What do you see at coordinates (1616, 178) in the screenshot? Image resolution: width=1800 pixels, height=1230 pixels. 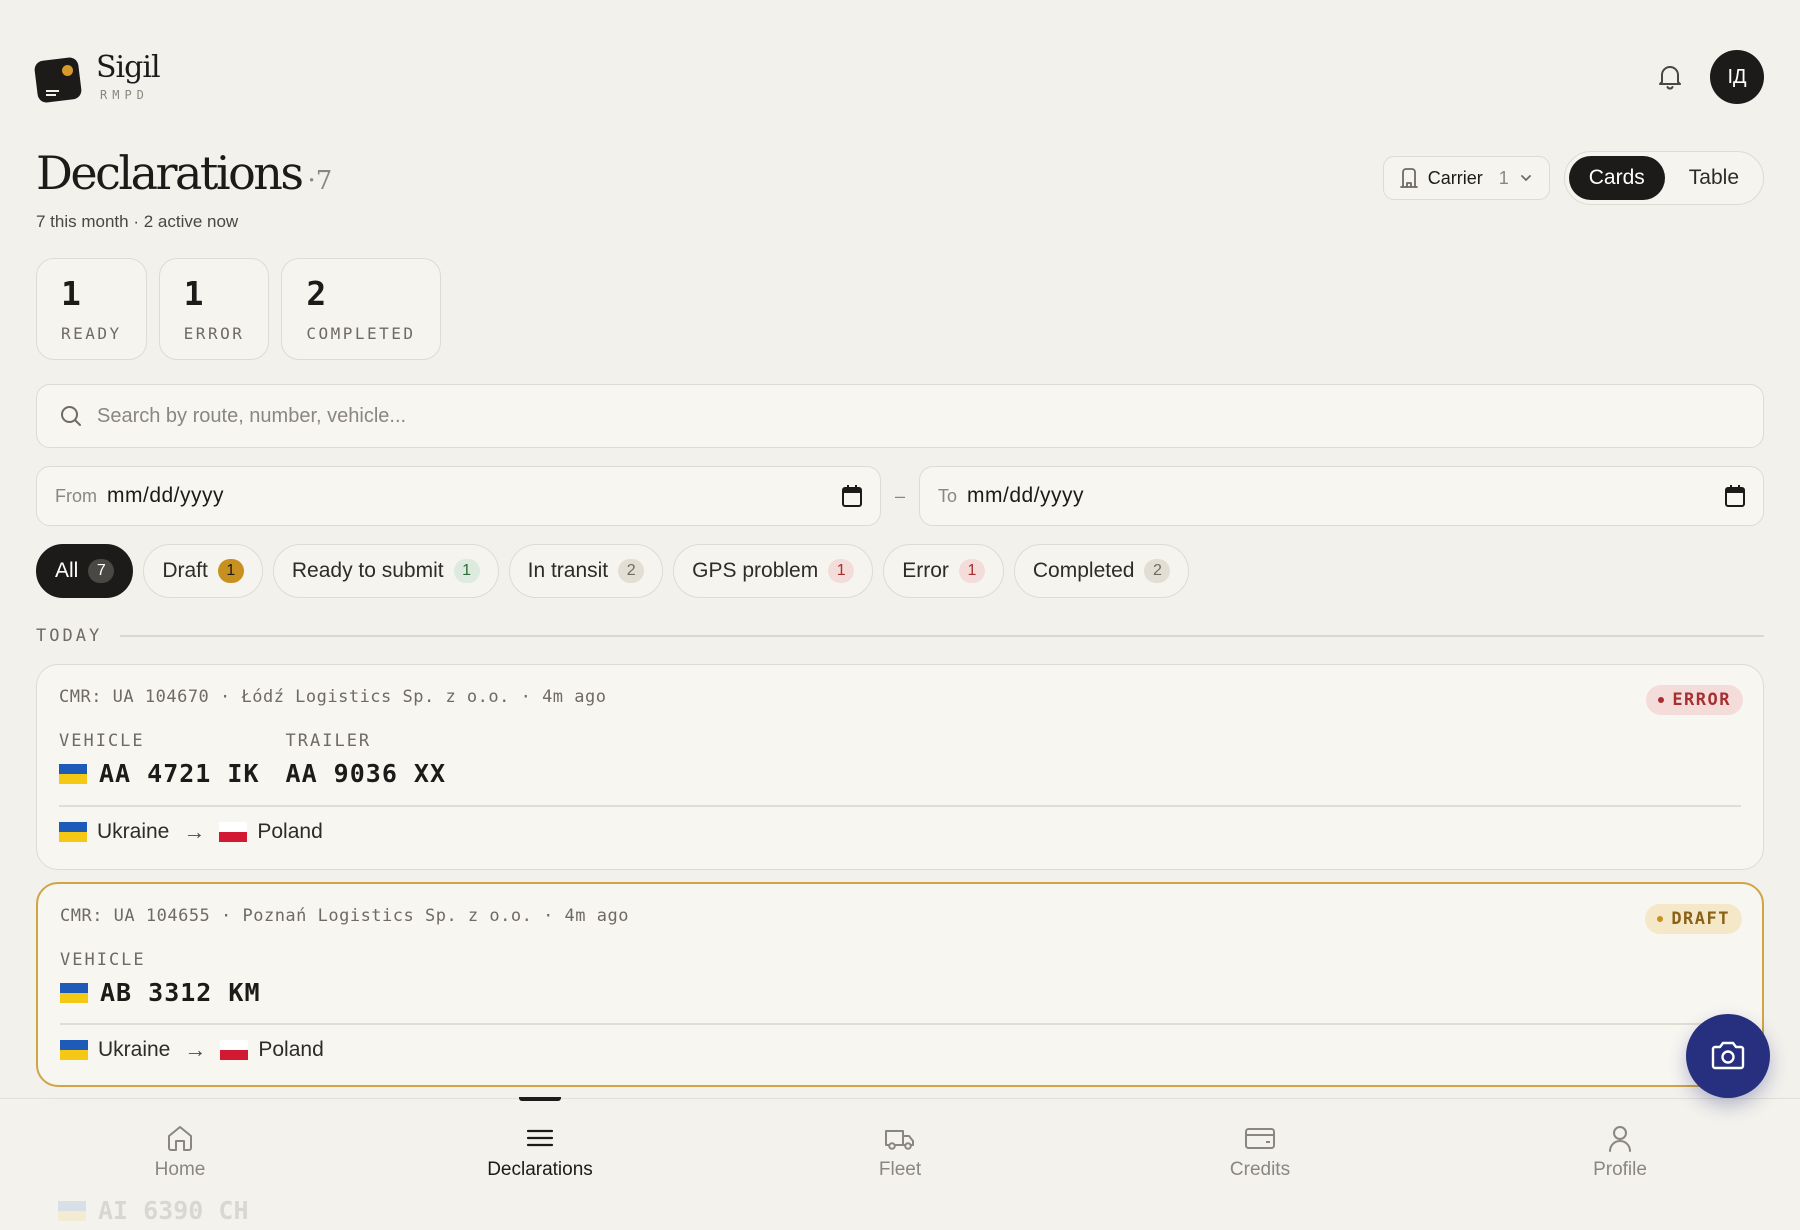 I see `view-option-cards: Cards` at bounding box center [1616, 178].